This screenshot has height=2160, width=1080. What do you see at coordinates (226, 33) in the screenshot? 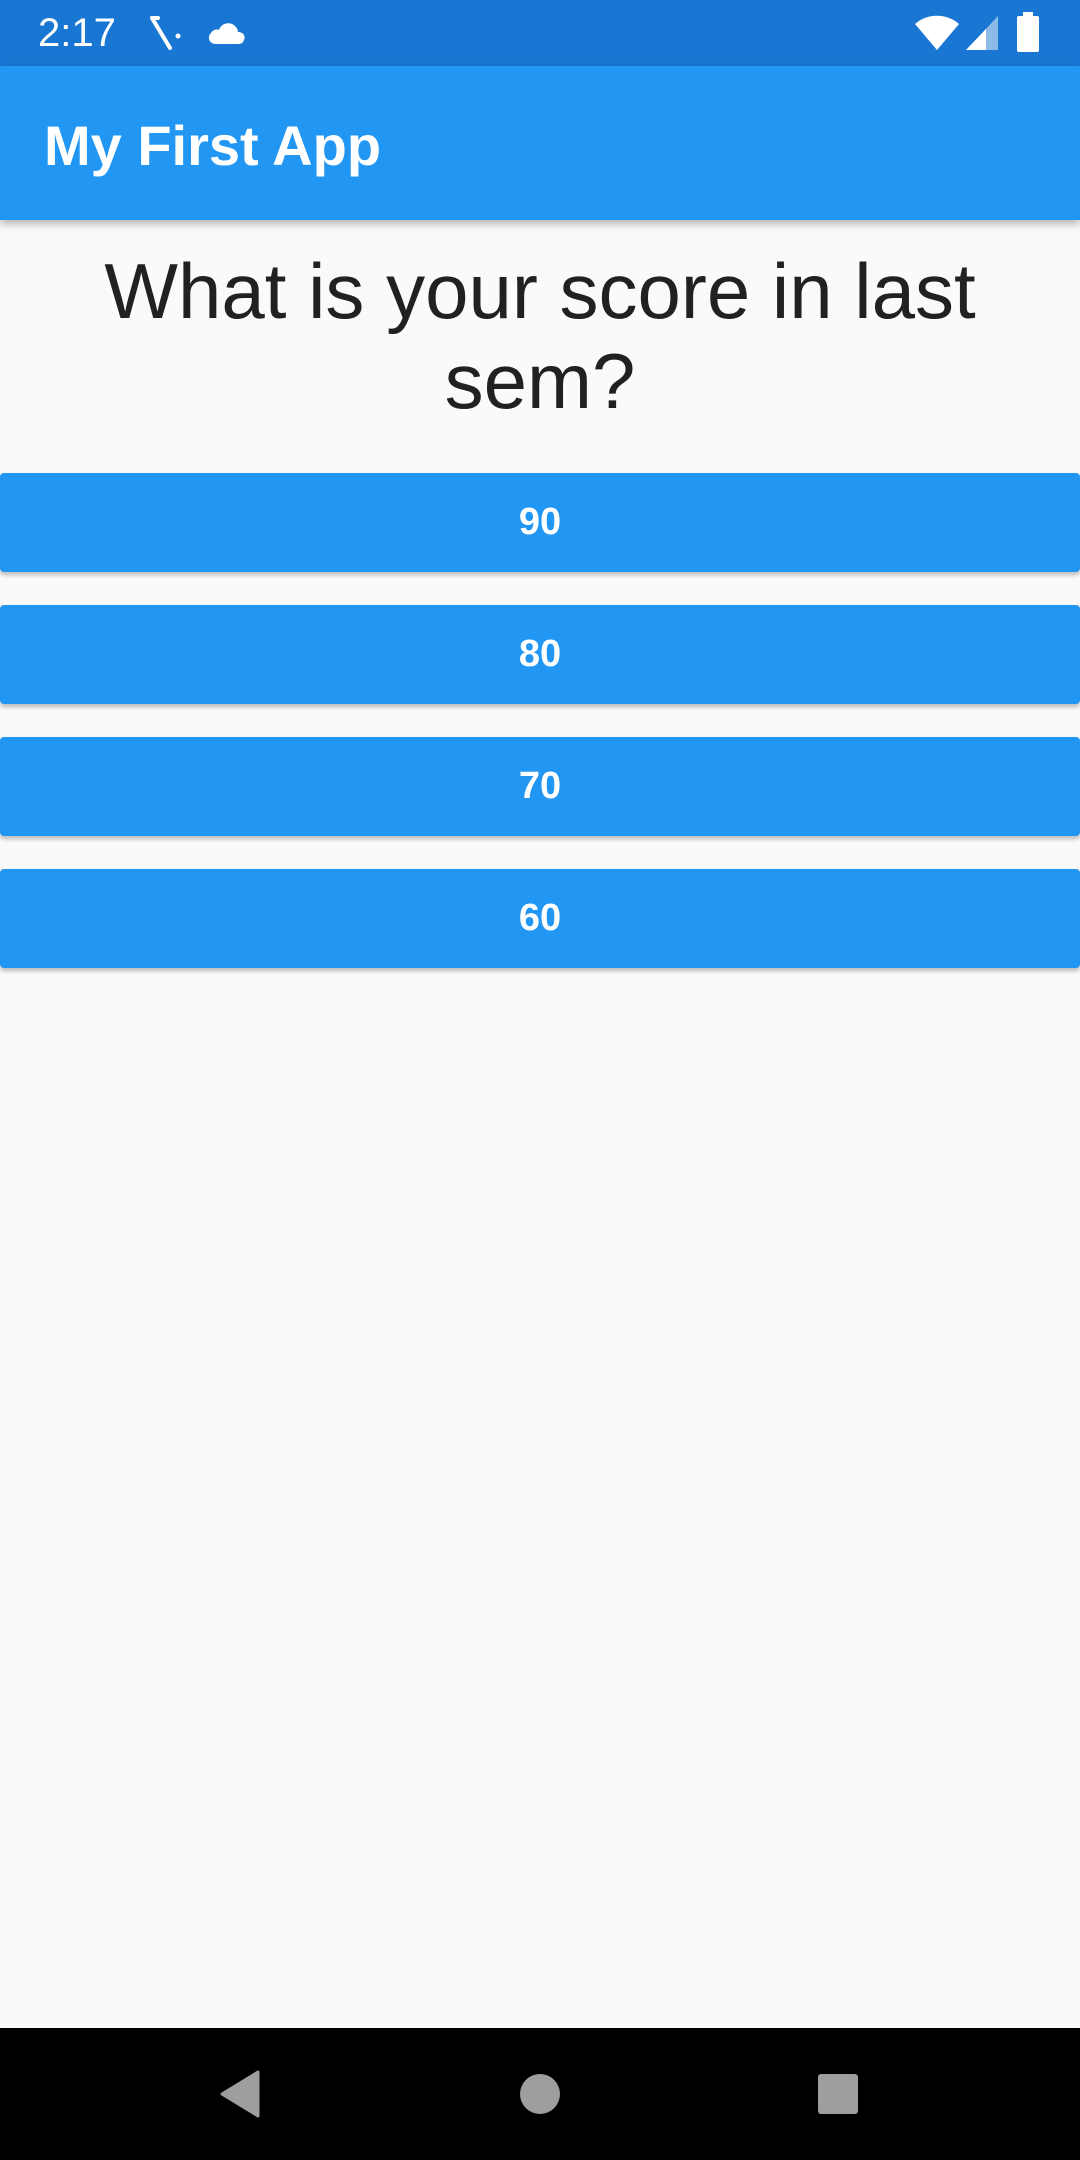
I see `cloud-icon` at bounding box center [226, 33].